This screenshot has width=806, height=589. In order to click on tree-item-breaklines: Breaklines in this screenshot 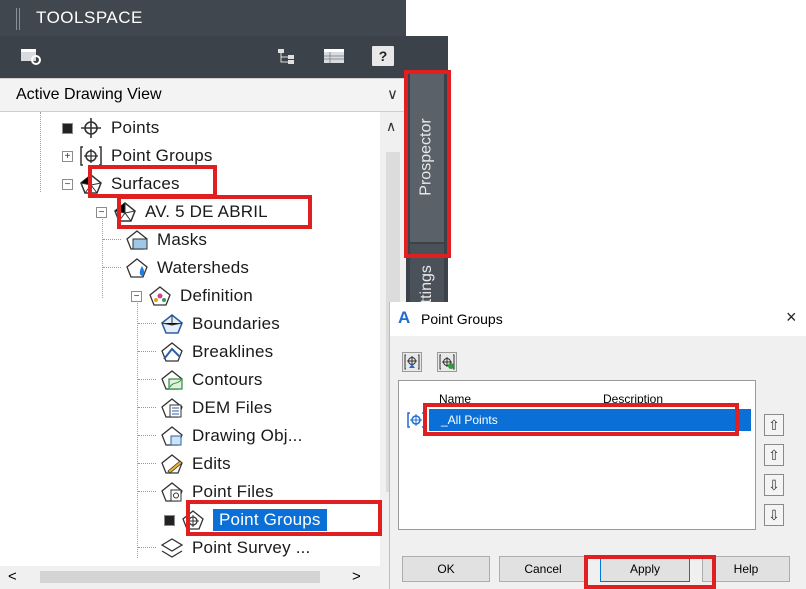, I will do `click(205, 352)`.